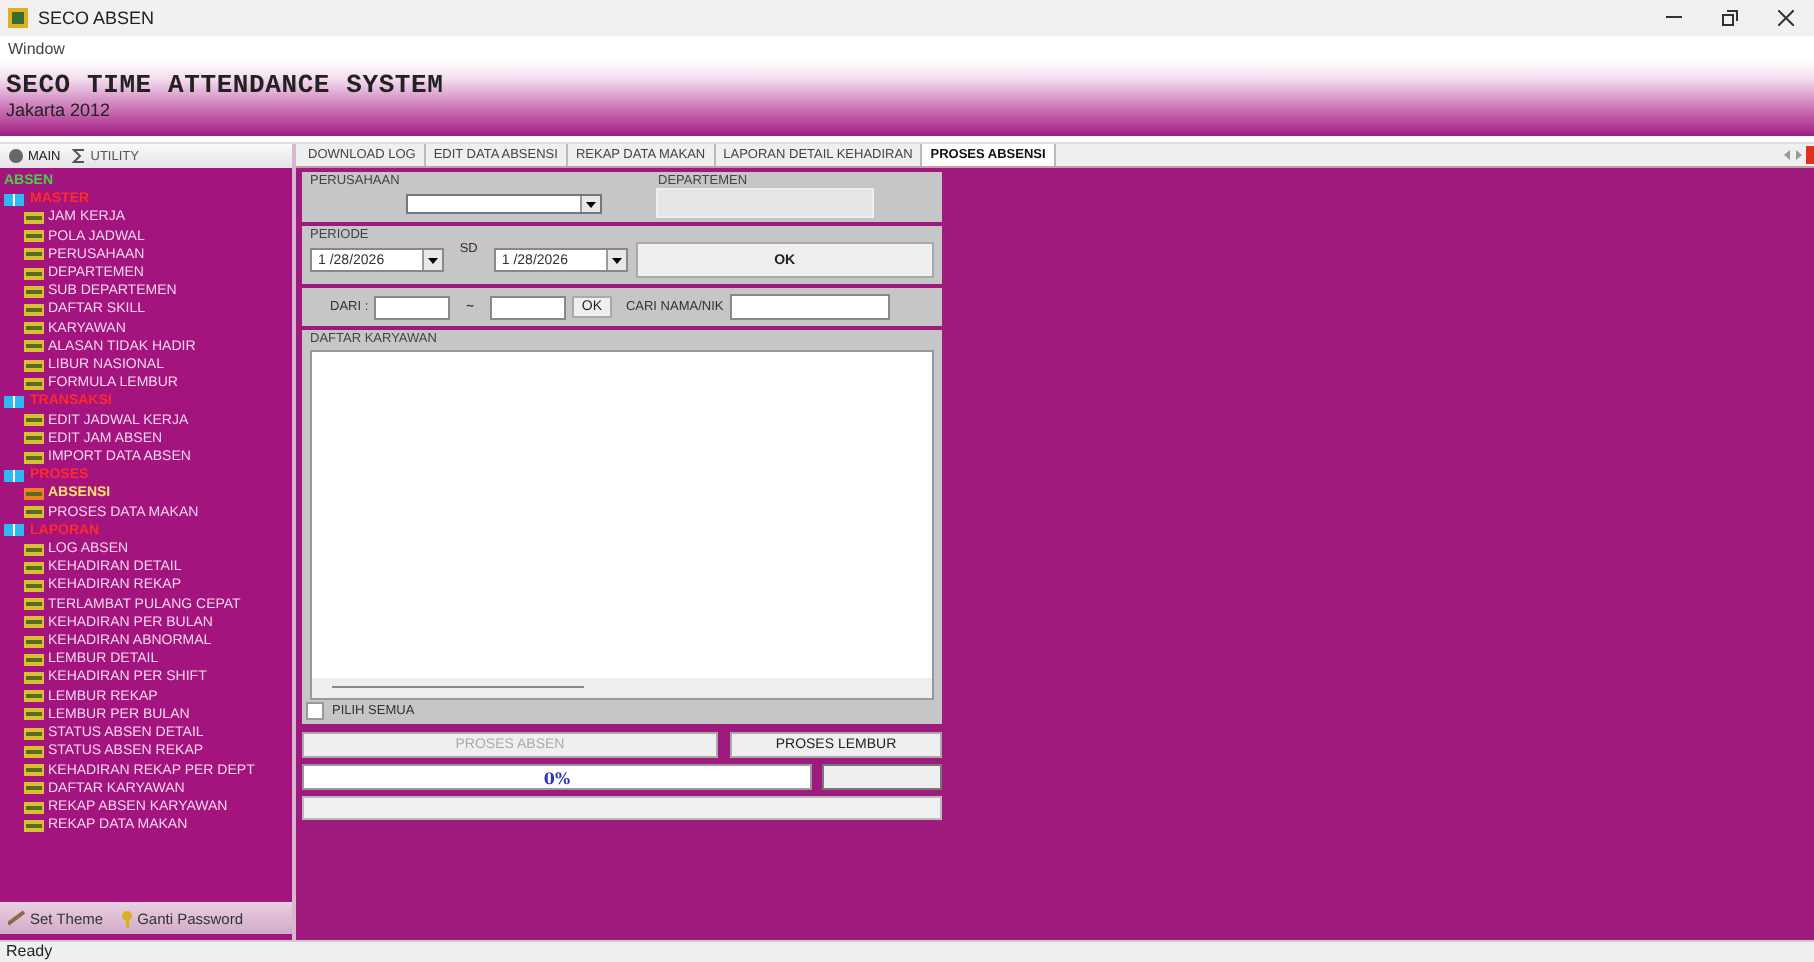  I want to click on progress-reading: 0%, so click(557, 777).